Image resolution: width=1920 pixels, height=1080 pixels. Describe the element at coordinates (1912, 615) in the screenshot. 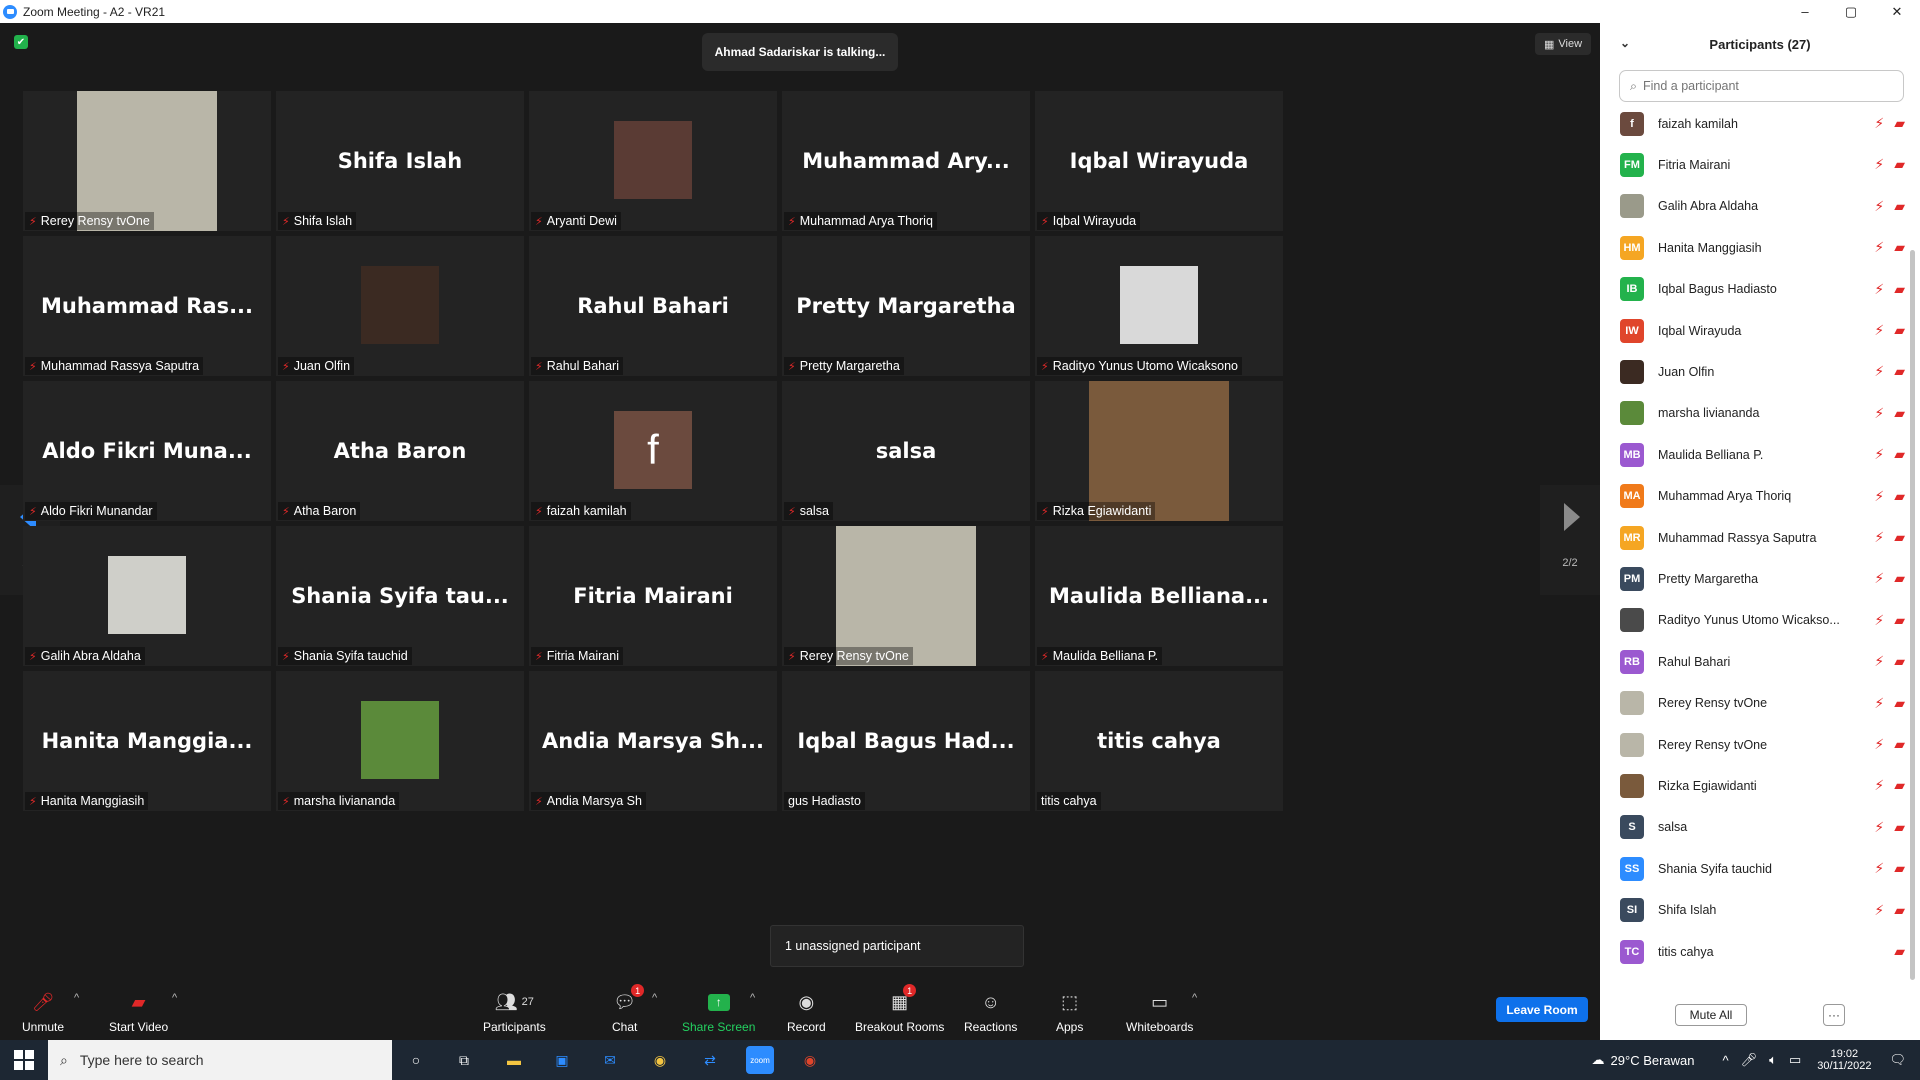

I see `participant-list-scrollbar` at that location.